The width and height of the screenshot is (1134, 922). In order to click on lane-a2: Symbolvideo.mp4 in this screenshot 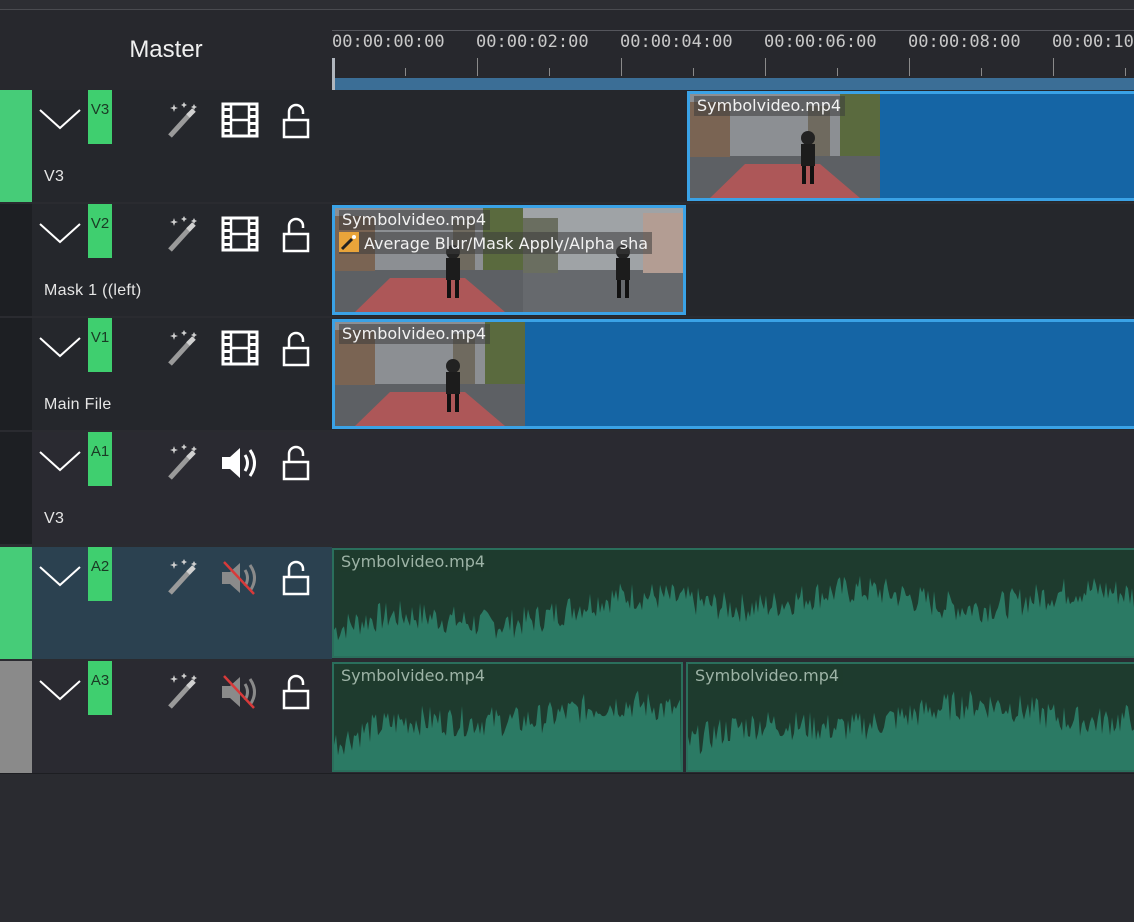, I will do `click(733, 603)`.